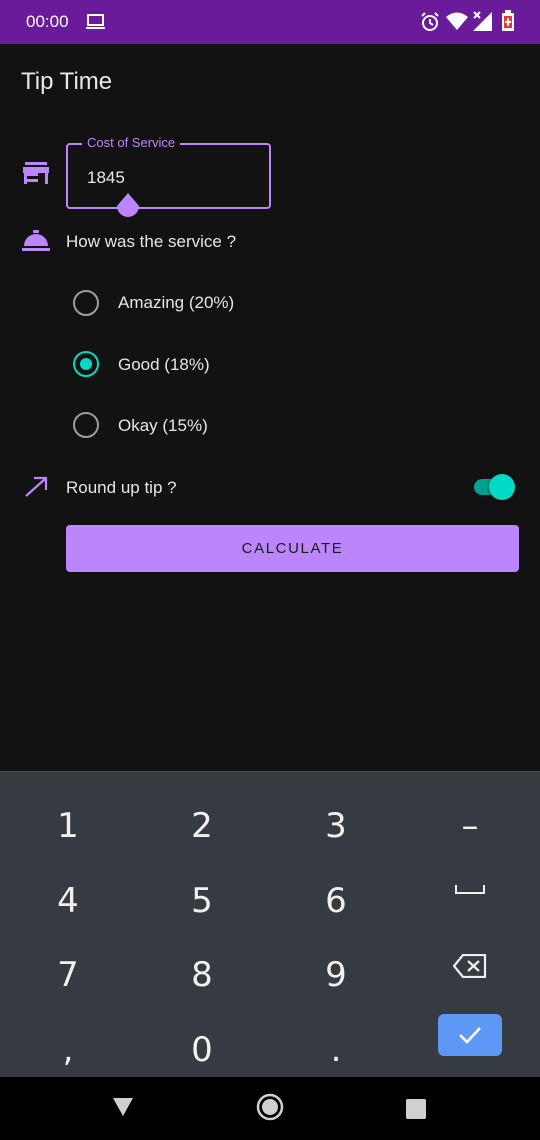  Describe the element at coordinates (164, 365) in the screenshot. I see `radio-label-good: Good (18%)` at that location.